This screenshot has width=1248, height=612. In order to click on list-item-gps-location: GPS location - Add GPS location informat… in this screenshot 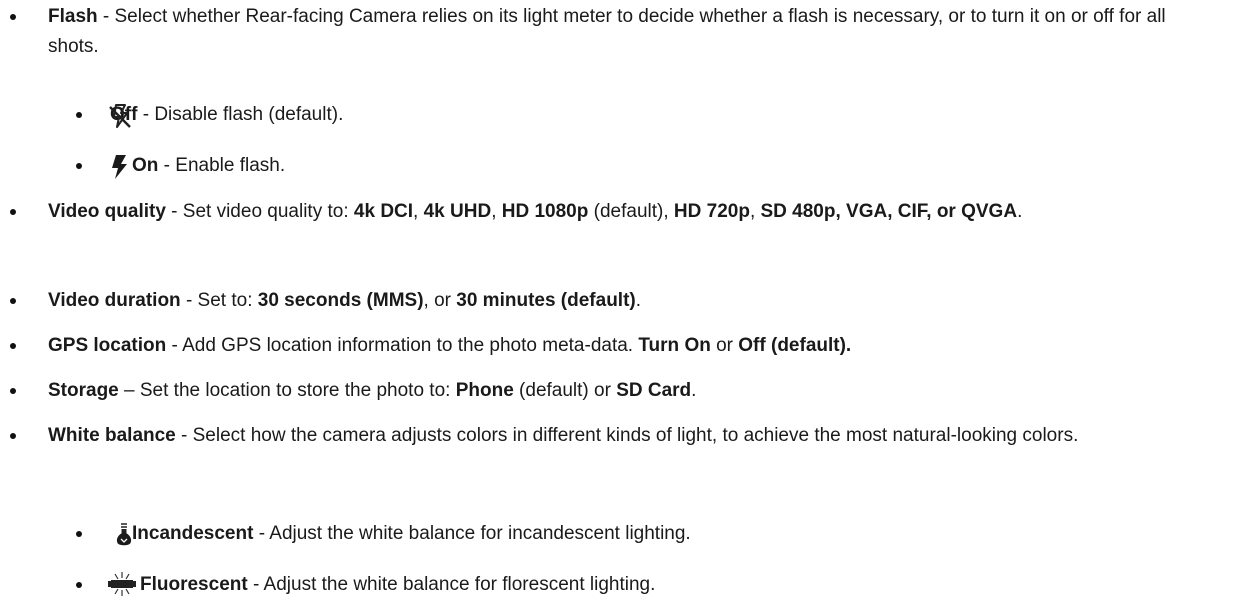, I will do `click(614, 346)`.